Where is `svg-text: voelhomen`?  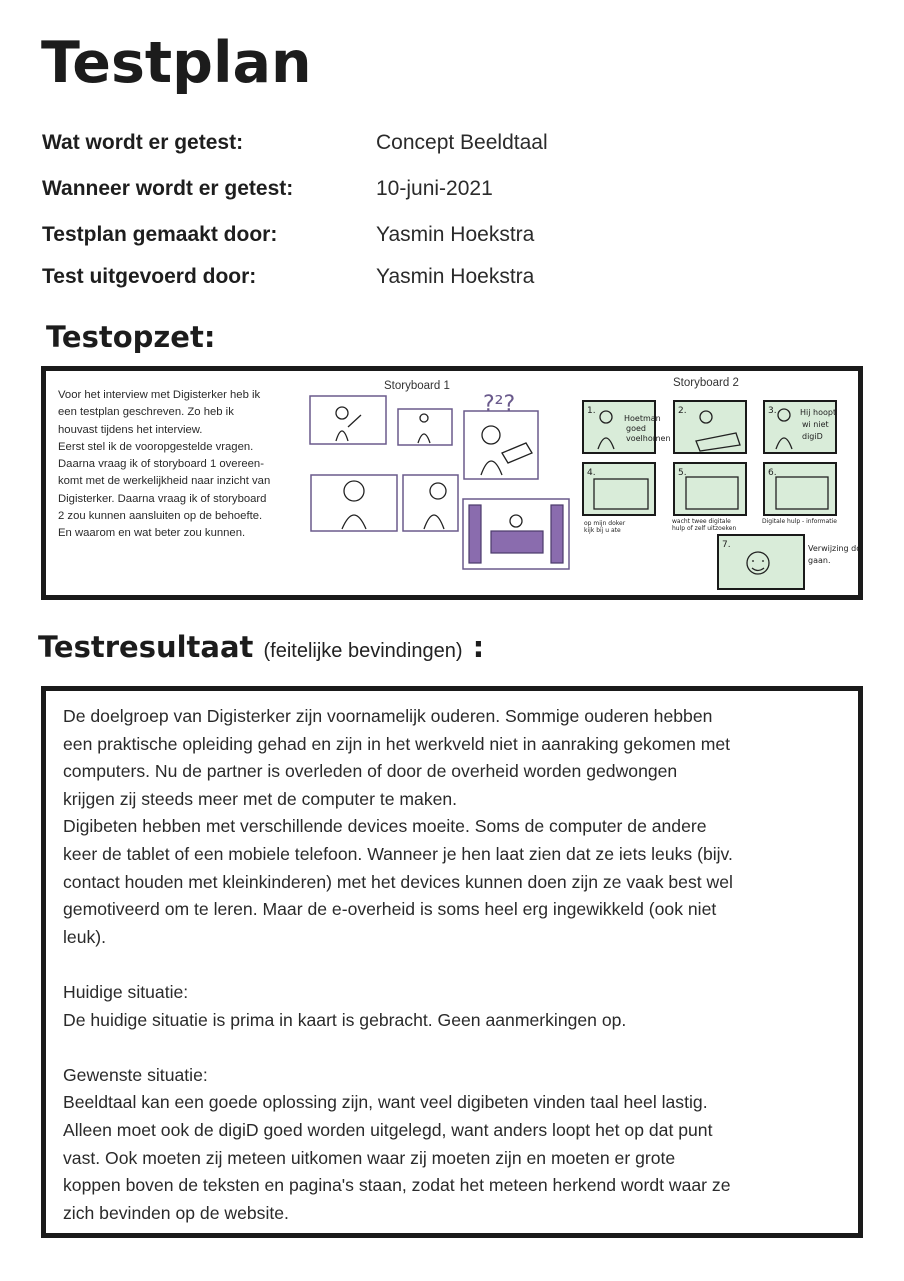 svg-text: voelhomen is located at coordinates (648, 438).